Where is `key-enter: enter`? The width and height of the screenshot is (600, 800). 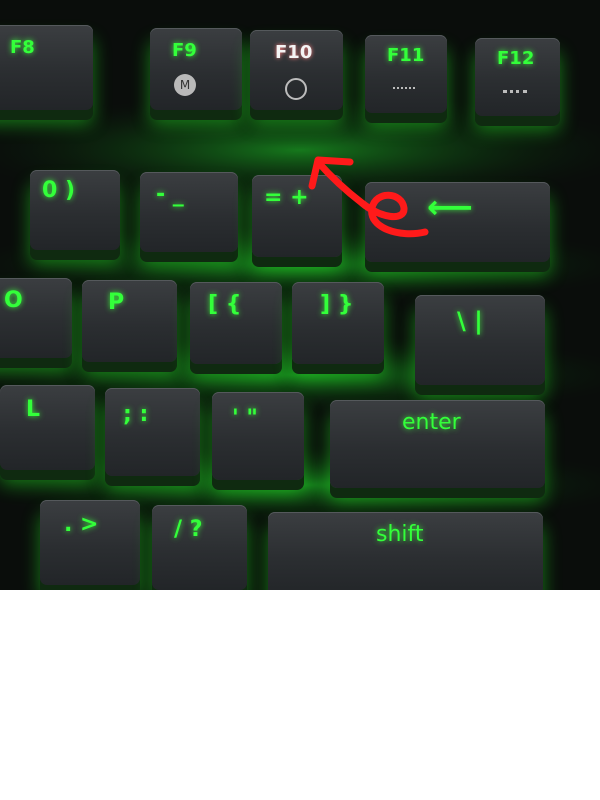 key-enter: enter is located at coordinates (437, 444).